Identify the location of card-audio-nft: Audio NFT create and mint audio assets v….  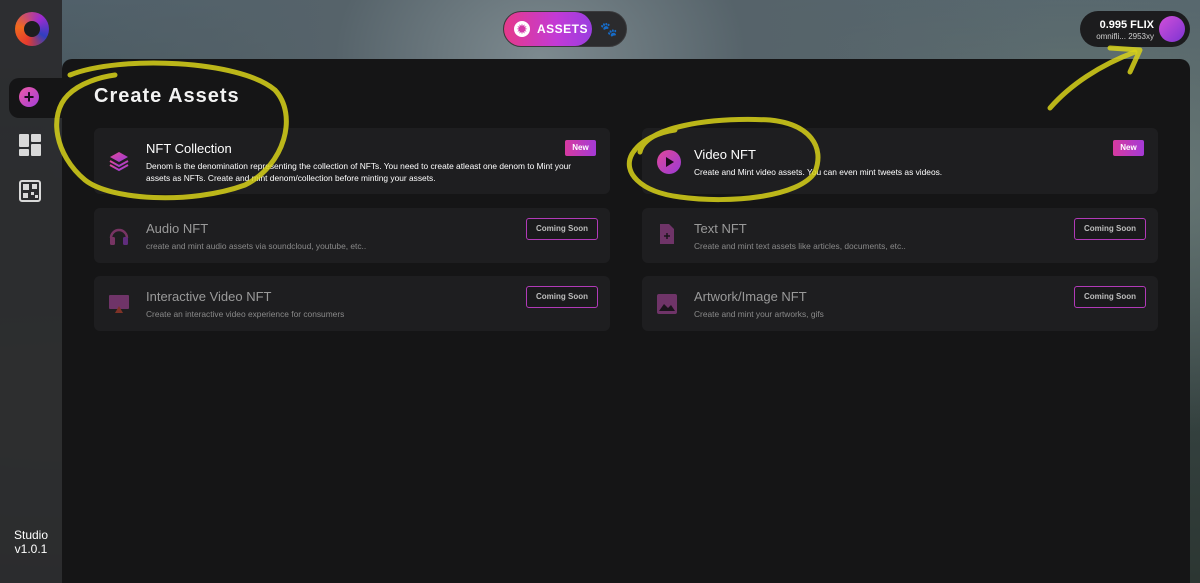
(352, 235).